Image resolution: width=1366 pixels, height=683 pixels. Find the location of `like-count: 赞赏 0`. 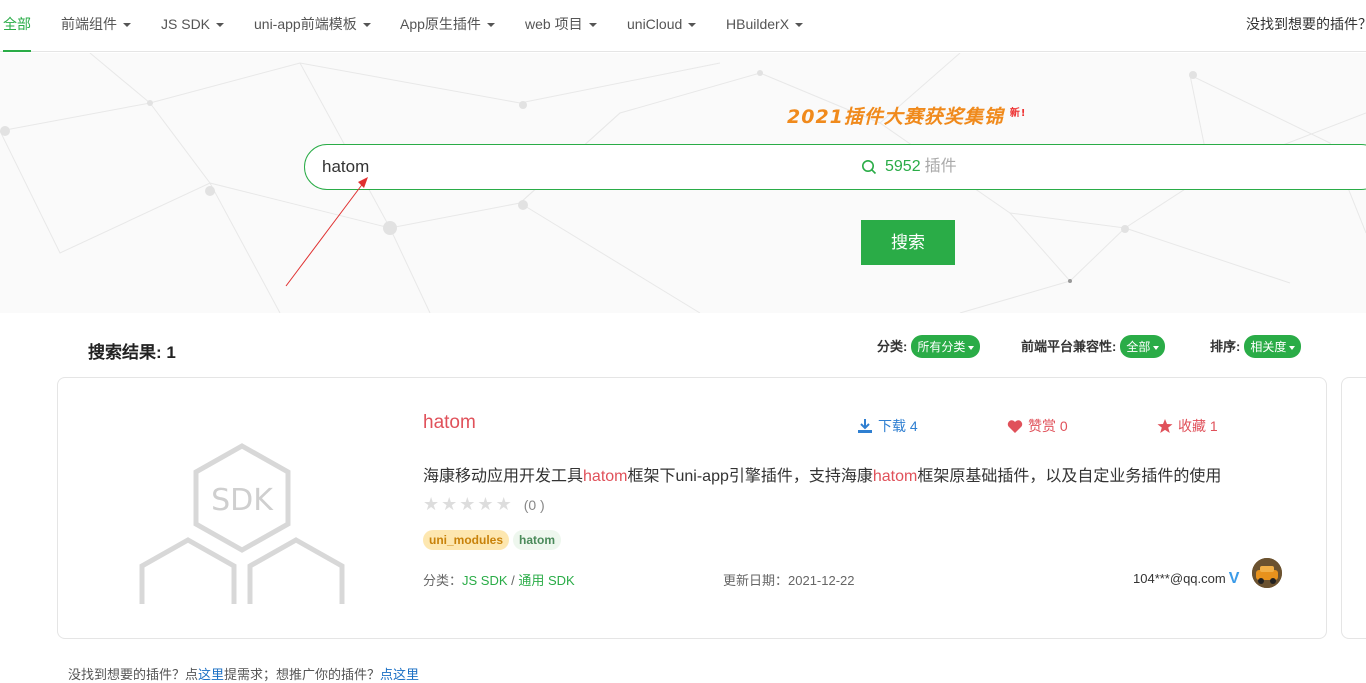

like-count: 赞赏 0 is located at coordinates (1048, 426).